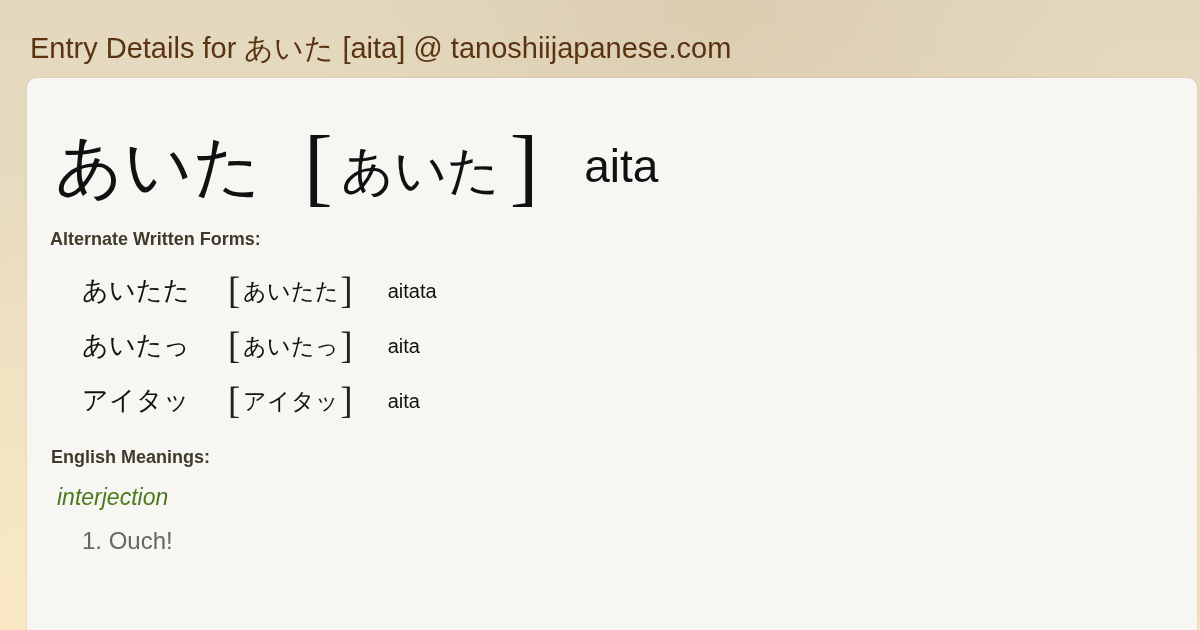 This screenshot has height=630, width=1200. What do you see at coordinates (291, 401) in the screenshot?
I see `reading-text: アイタッ` at bounding box center [291, 401].